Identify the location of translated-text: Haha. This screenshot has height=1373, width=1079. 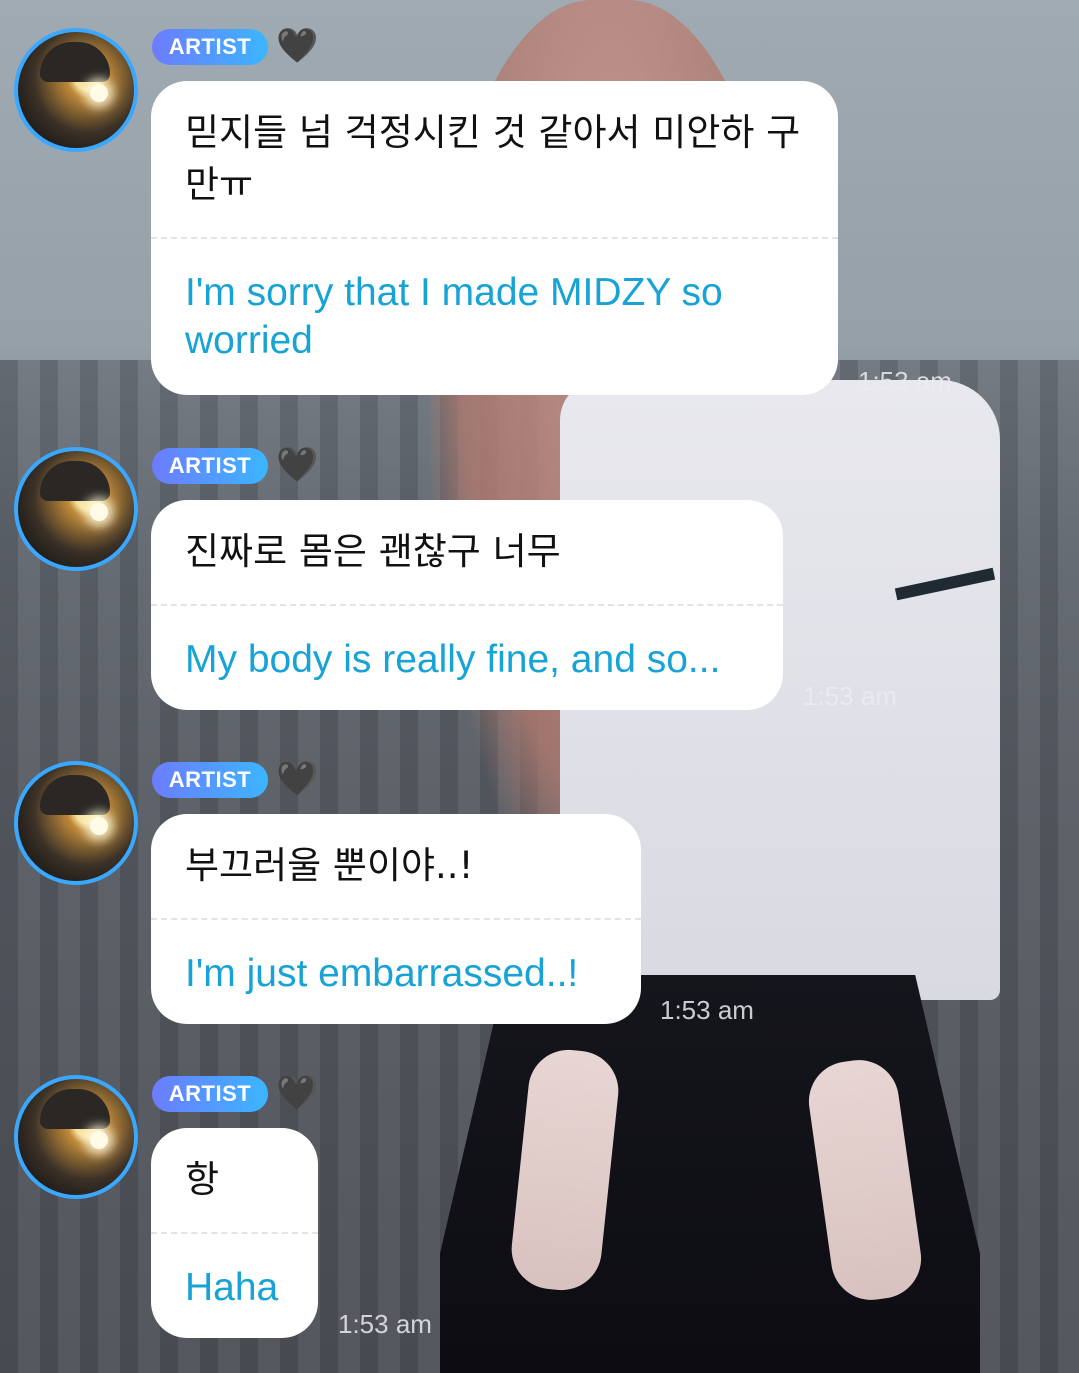
(232, 1287).